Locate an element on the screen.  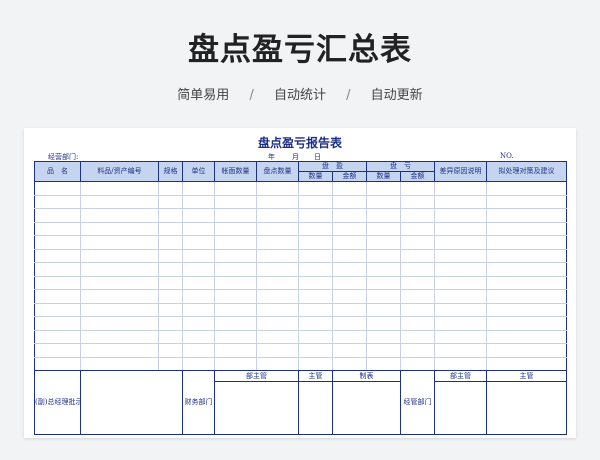
preparer-sign-box is located at coordinates (366, 408).